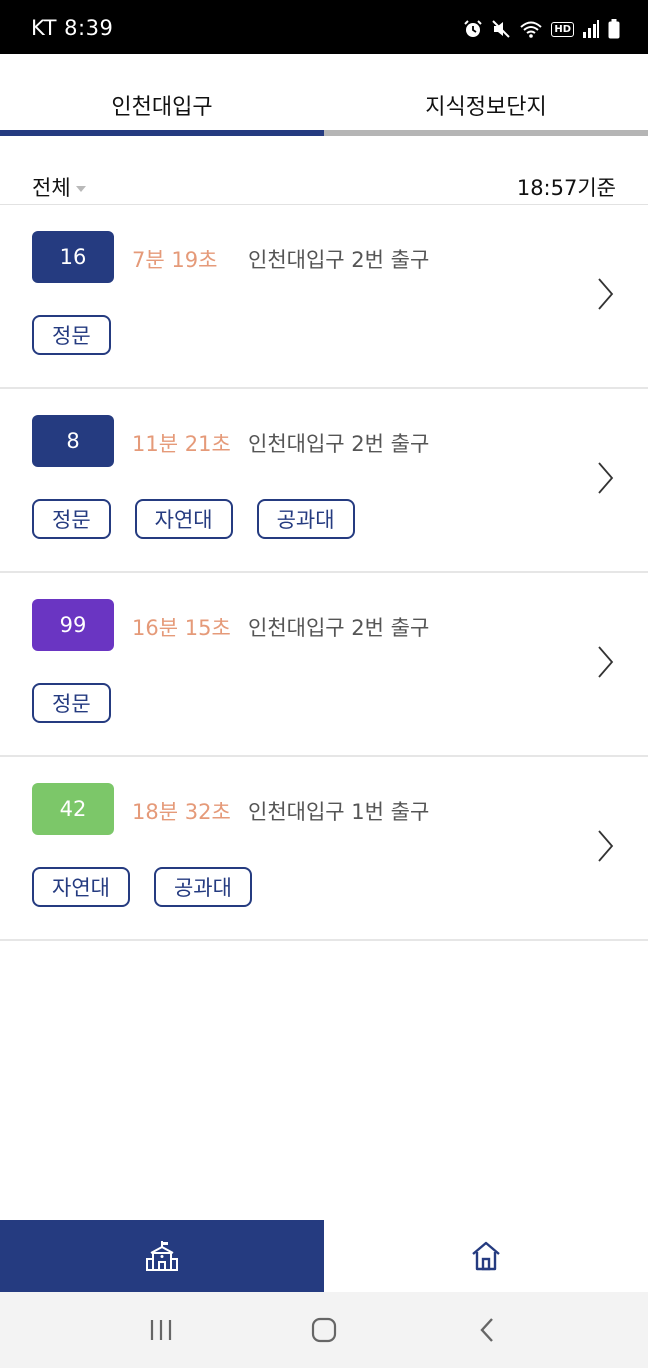 The image size is (648, 1368). I want to click on arrival-time: 7분 19초, so click(175, 260).